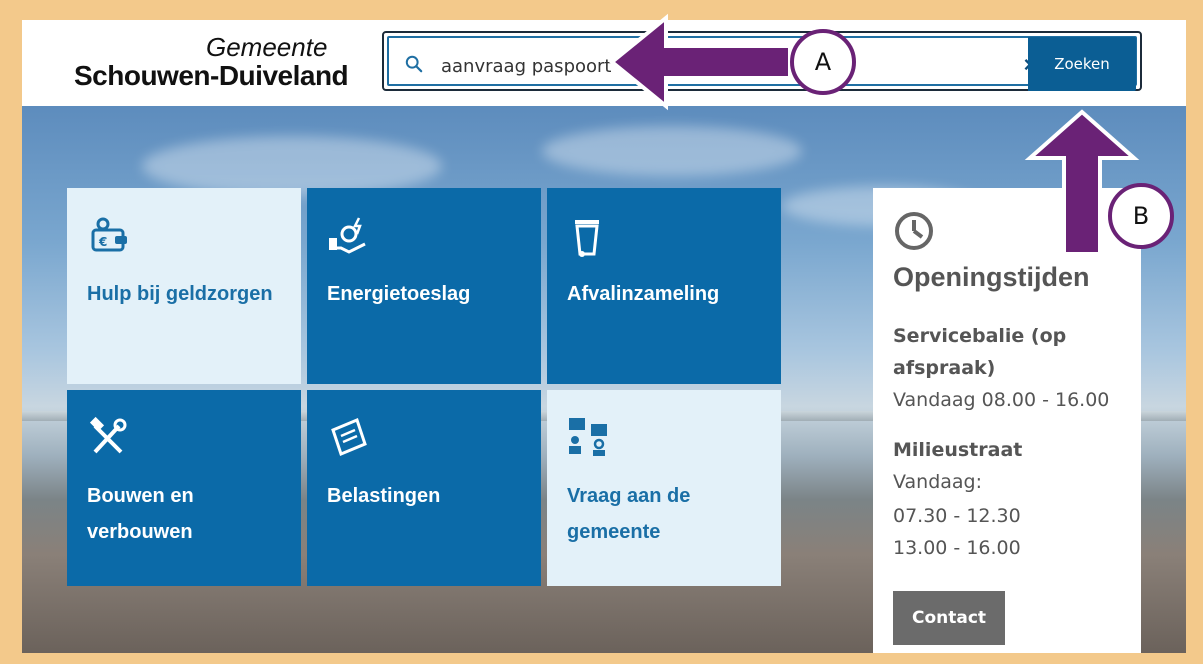 This screenshot has height=664, width=1203. Describe the element at coordinates (700, 62) in the screenshot. I see `arrow-left-icon` at that location.